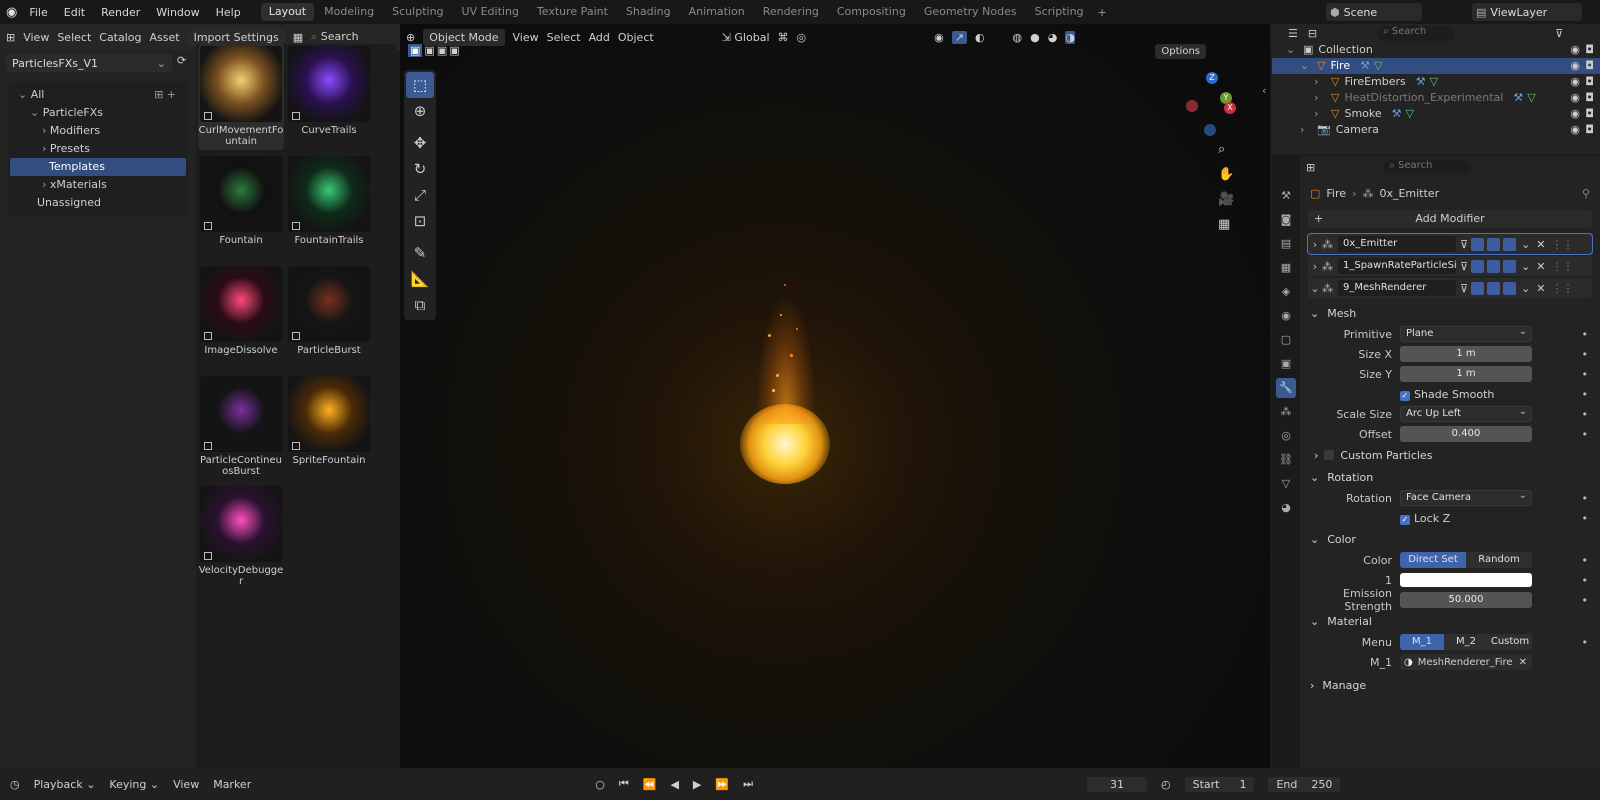 The width and height of the screenshot is (1600, 800). Describe the element at coordinates (420, 85) in the screenshot. I see `select-tool-icon: ⬚` at that location.